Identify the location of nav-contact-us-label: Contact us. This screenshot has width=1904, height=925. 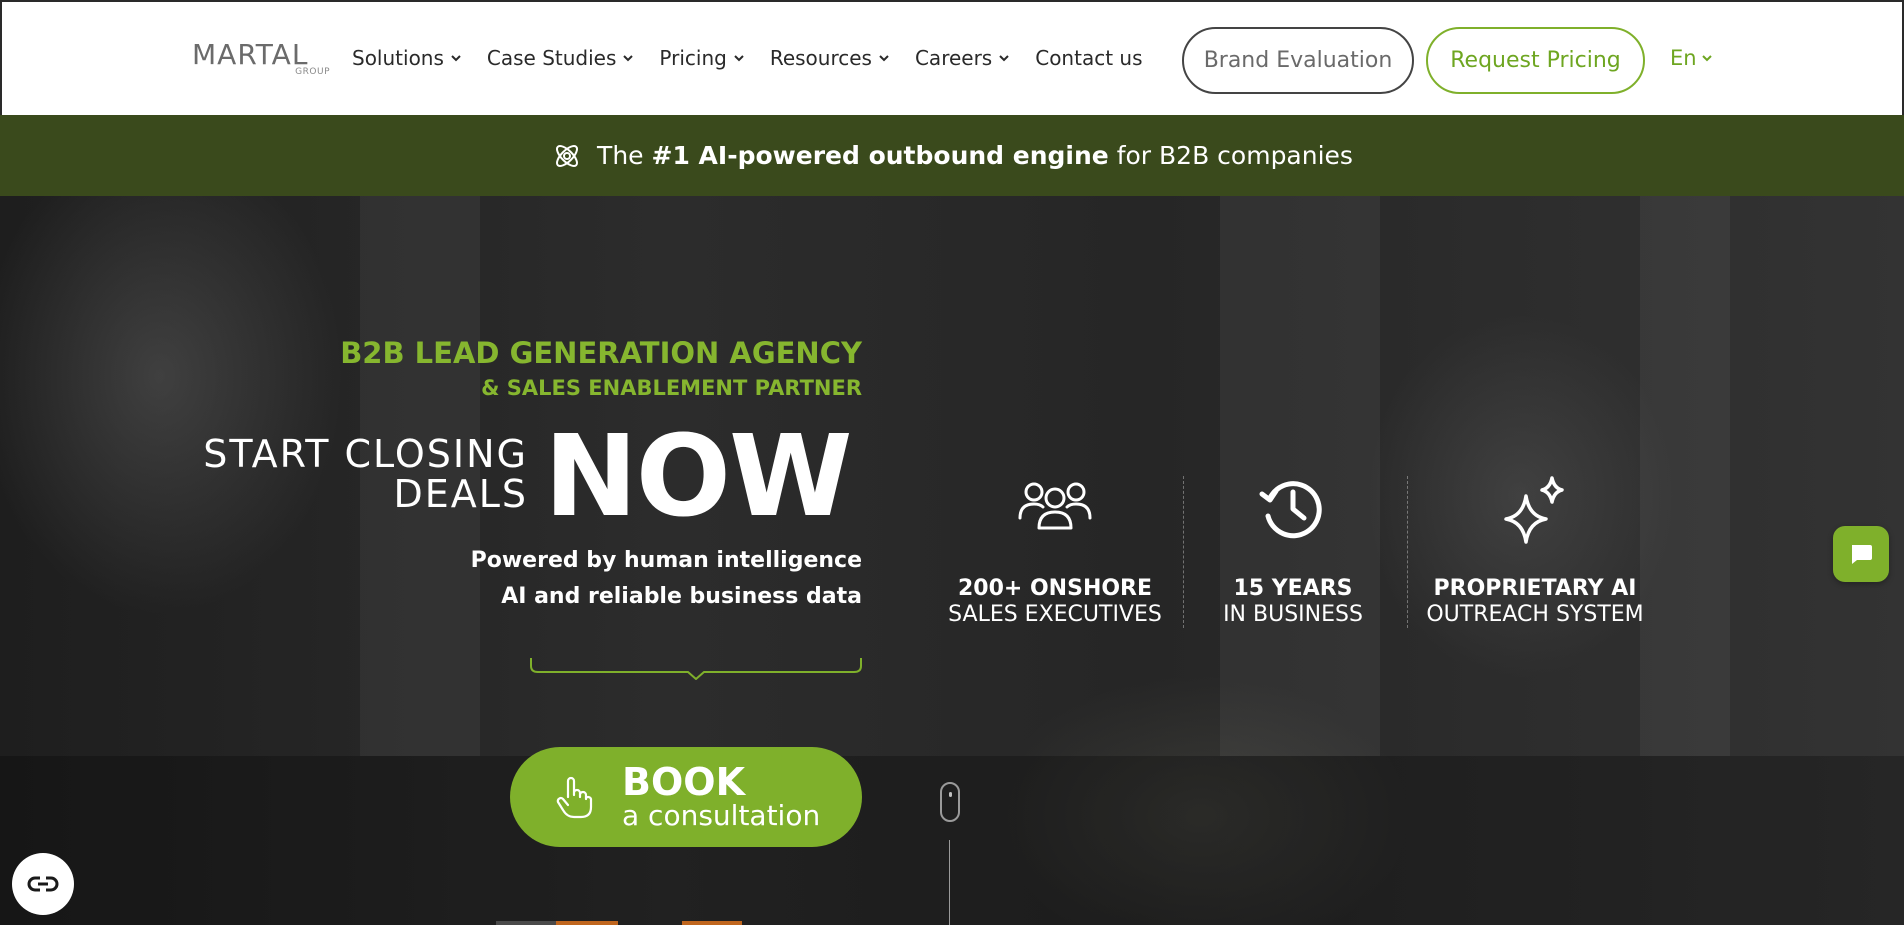
(1089, 58).